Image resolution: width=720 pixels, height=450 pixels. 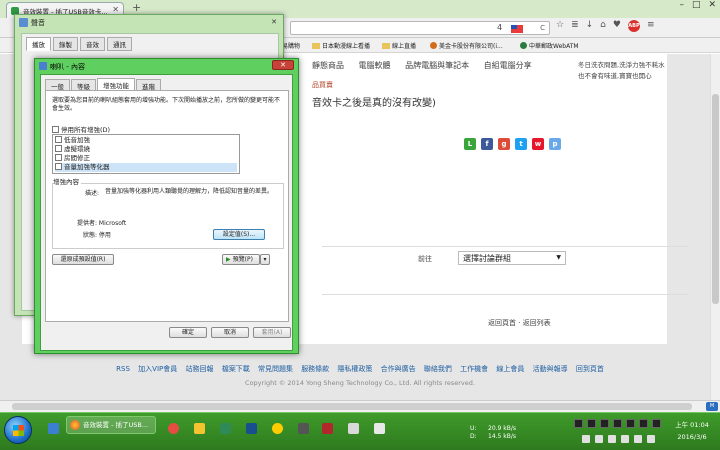 What do you see at coordinates (146, 158) in the screenshot?
I see `list-item: 房間修正` at bounding box center [146, 158].